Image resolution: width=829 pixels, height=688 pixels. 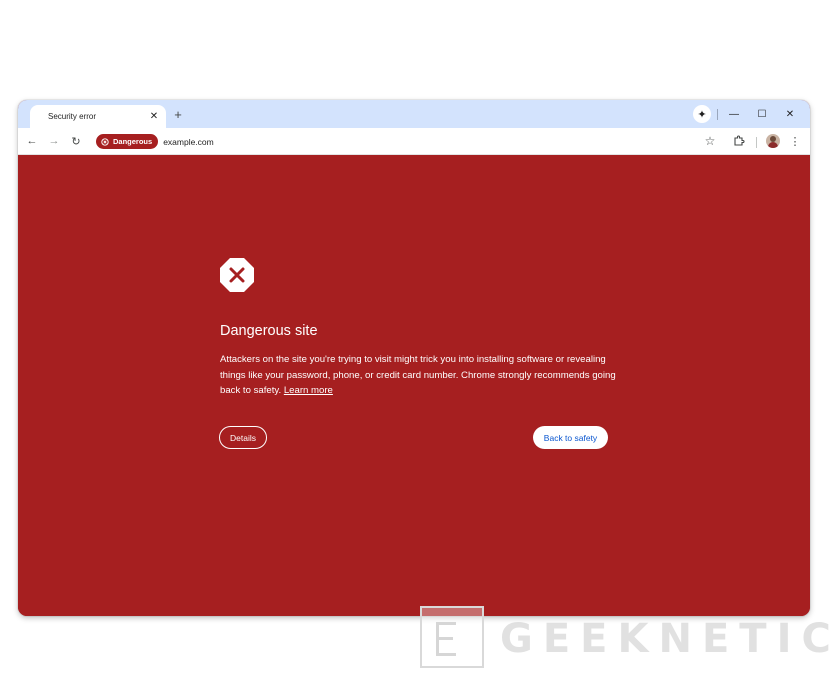 What do you see at coordinates (739, 141) in the screenshot?
I see `extensions-puzzle-icon` at bounding box center [739, 141].